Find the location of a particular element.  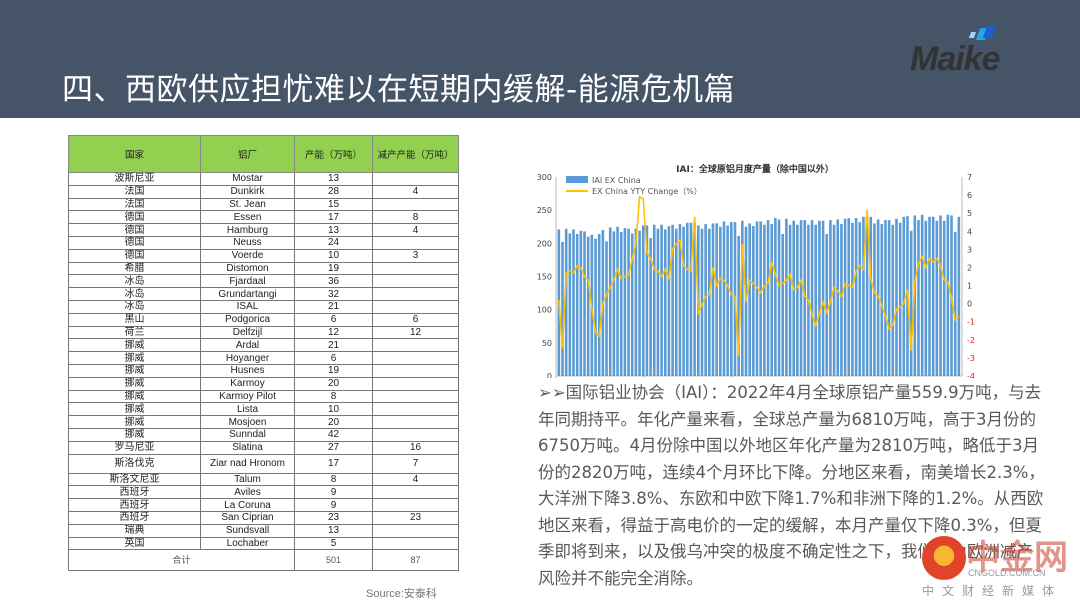

table-row: 斯洛文尼亚 Talum 8 4 is located at coordinates (263, 479).